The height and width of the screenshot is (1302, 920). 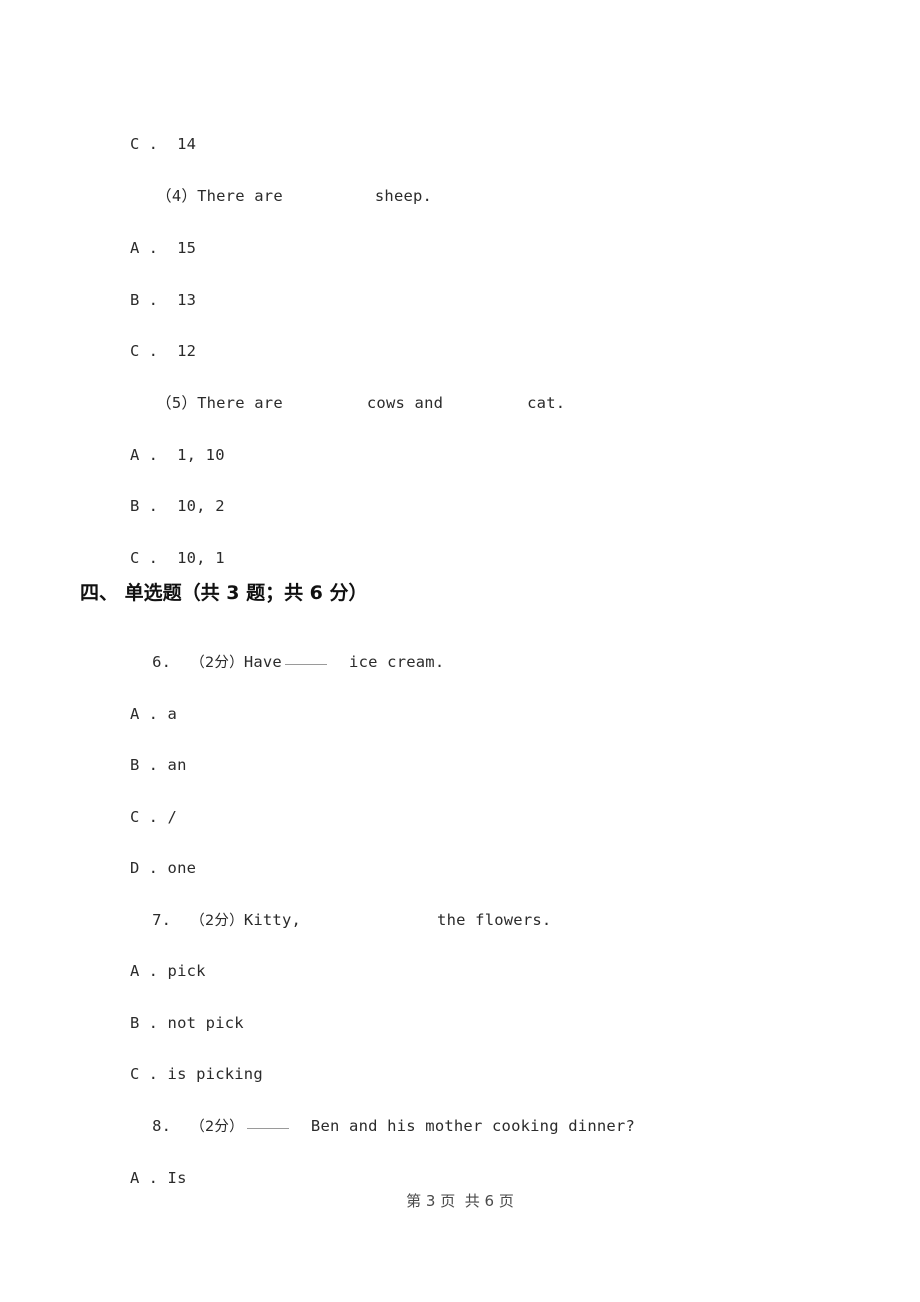 I want to click on sub-question-number: （4）, so click(x=177, y=195).